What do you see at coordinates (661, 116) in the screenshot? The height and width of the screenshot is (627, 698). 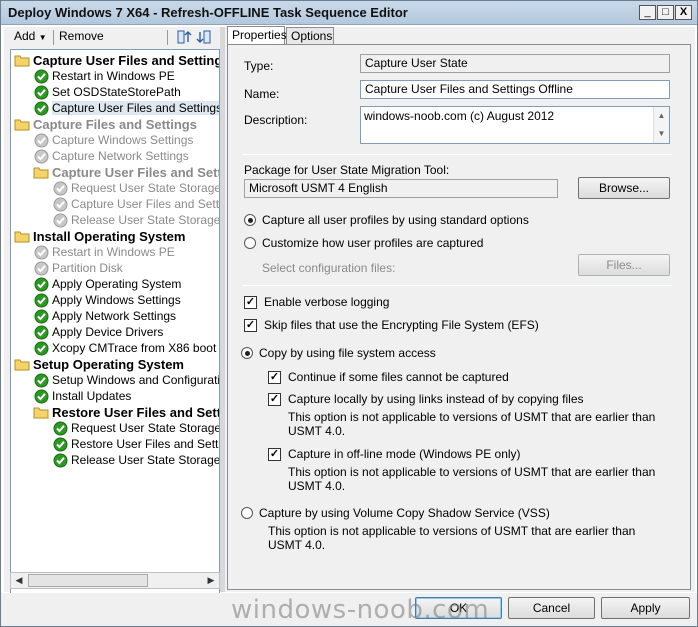 I see `scroll-up-arrow-icon: ▲` at bounding box center [661, 116].